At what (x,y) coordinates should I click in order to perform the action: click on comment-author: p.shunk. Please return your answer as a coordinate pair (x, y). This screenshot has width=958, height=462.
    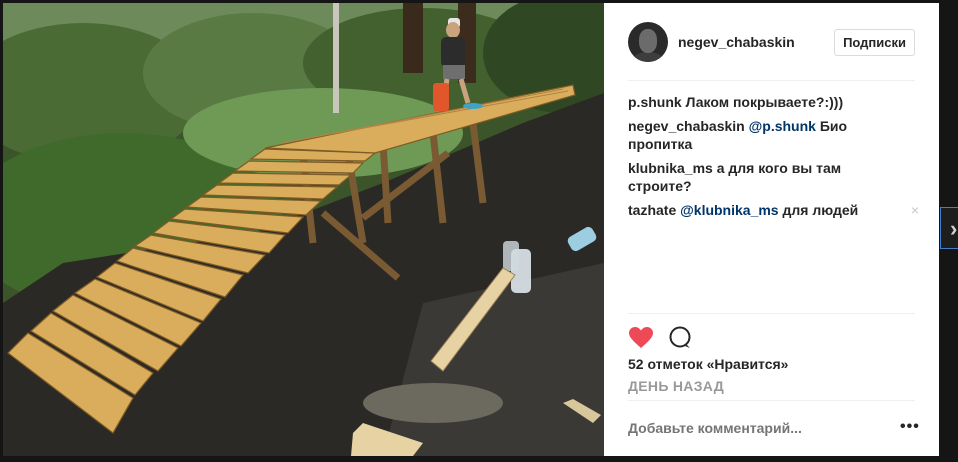
    Looking at the image, I should click on (655, 102).